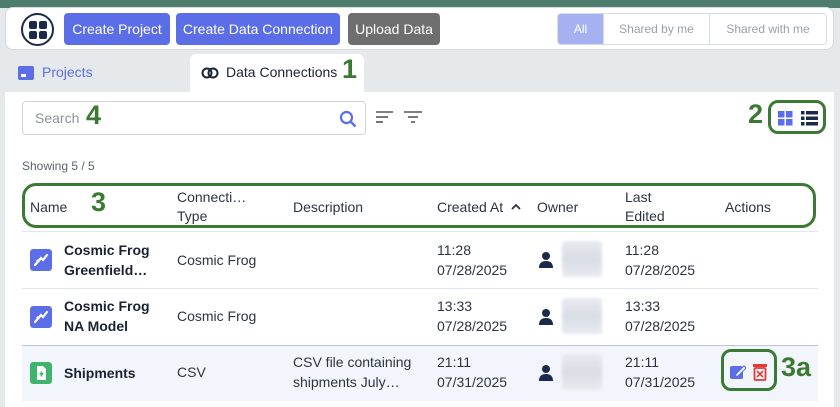 This screenshot has width=840, height=407. What do you see at coordinates (57, 118) in the screenshot?
I see `search-placeholder: Search` at bounding box center [57, 118].